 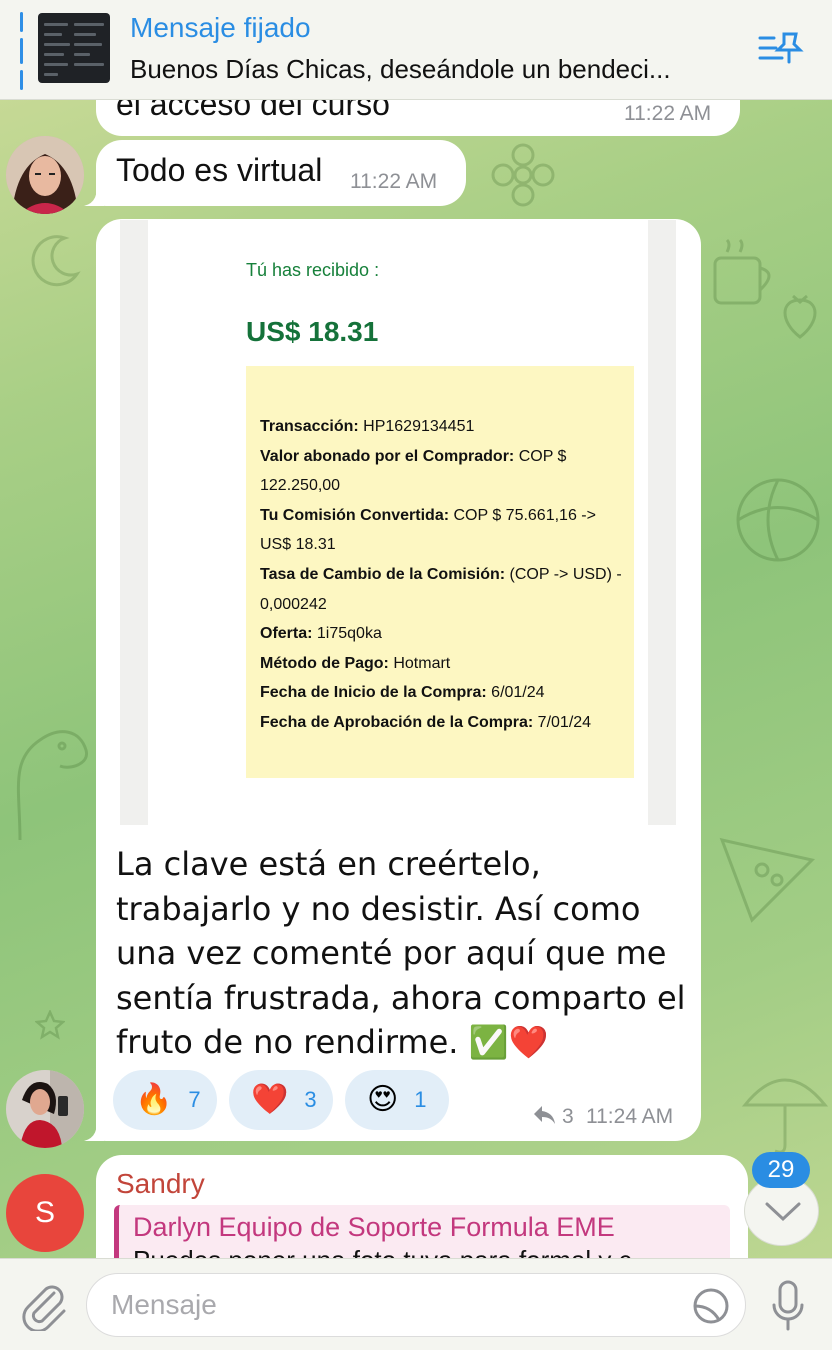 What do you see at coordinates (383, 1099) in the screenshot?
I see `heart-eyes-icon: 😍` at bounding box center [383, 1099].